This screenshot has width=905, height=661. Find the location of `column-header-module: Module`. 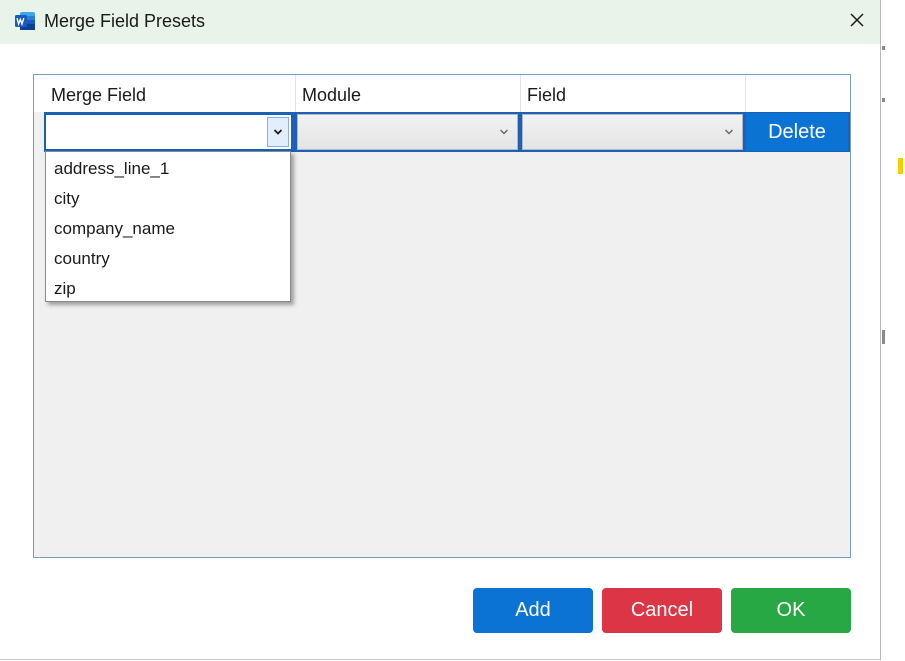

column-header-module: Module is located at coordinates (408, 93).